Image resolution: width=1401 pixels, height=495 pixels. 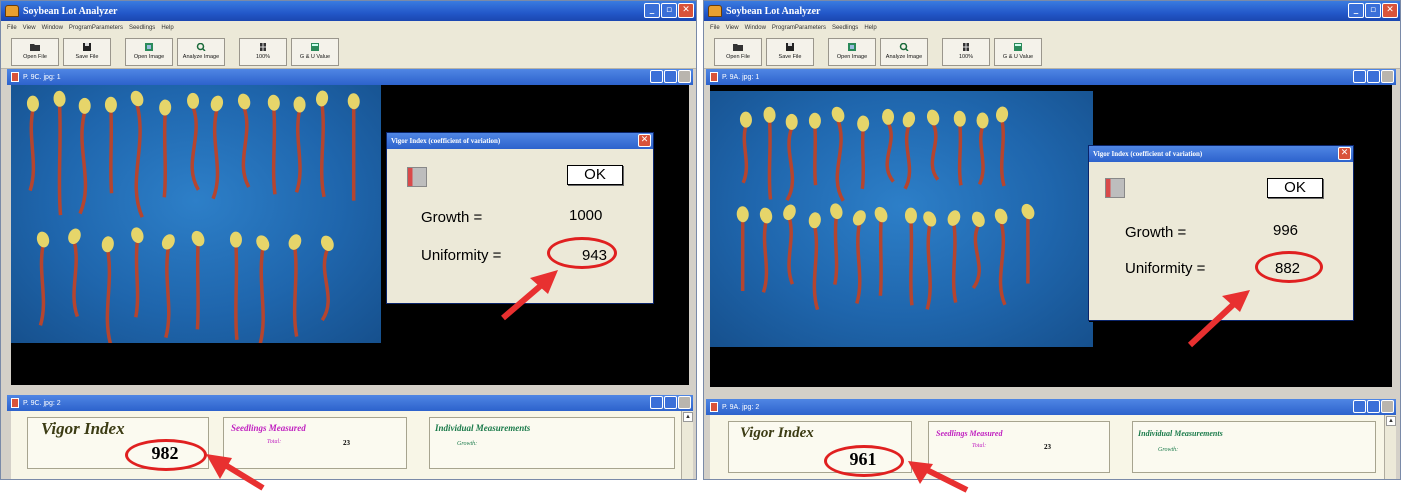 I want to click on image-window-title-bar: P. 9C. jpg: 1, so click(x=350, y=77).